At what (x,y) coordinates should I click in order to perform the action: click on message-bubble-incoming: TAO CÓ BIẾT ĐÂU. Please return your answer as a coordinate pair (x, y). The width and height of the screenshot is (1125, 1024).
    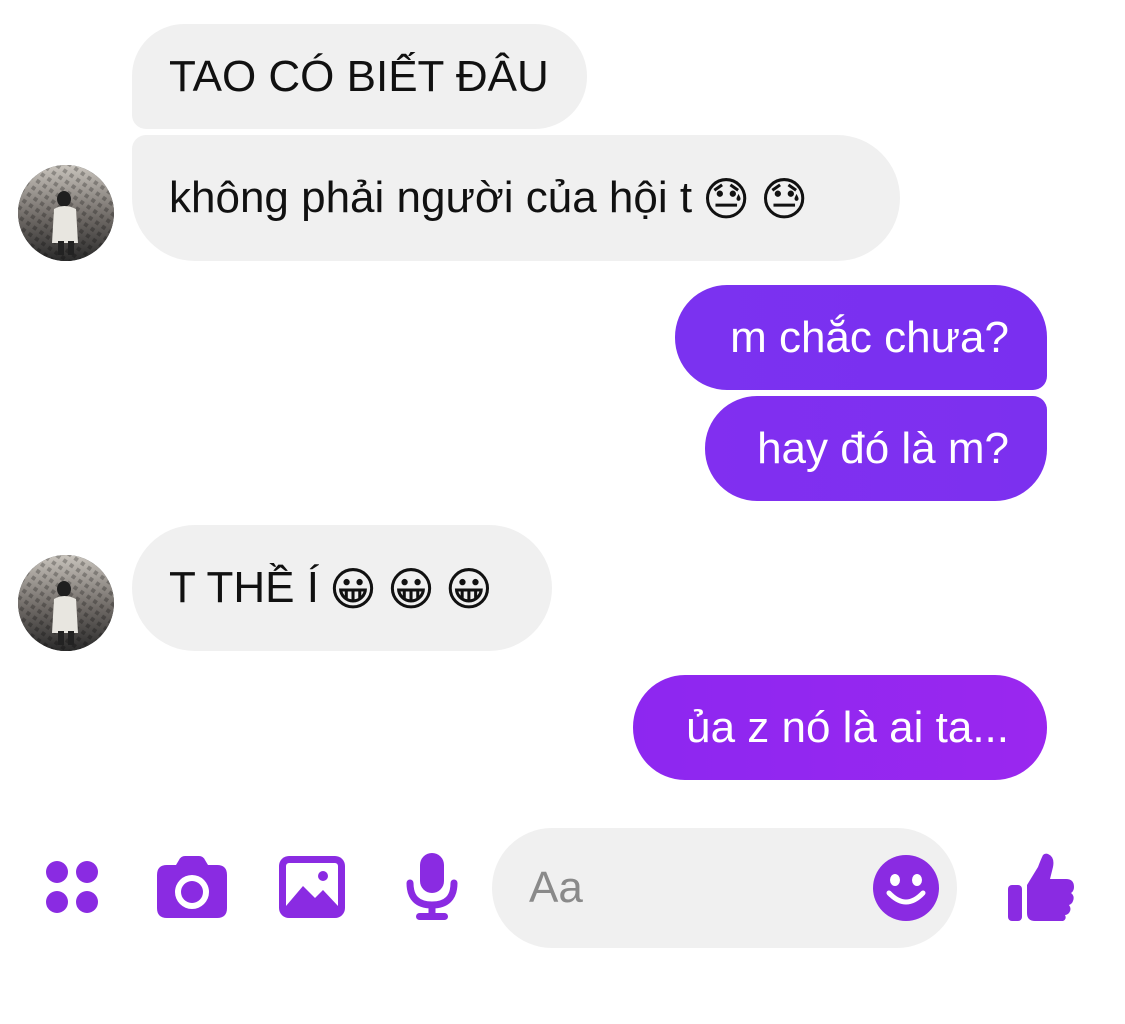
    Looking at the image, I should click on (359, 76).